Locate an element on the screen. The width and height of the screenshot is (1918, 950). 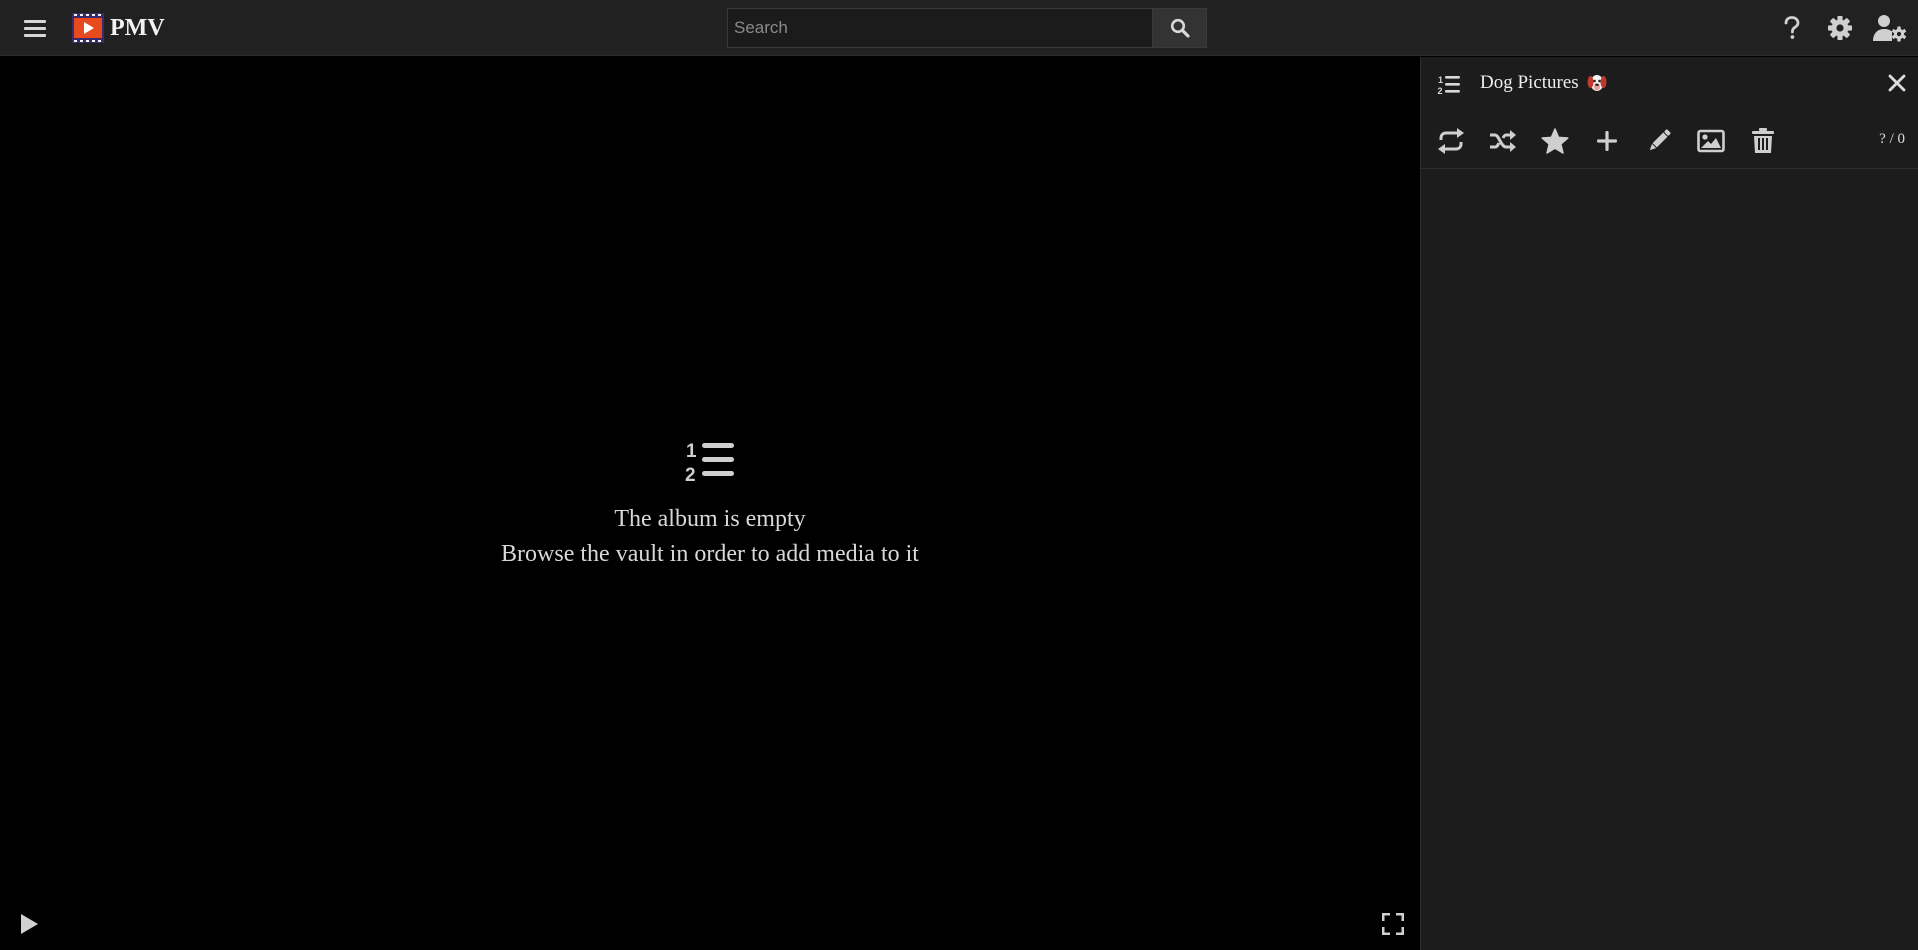
star-icon is located at coordinates (1555, 141).